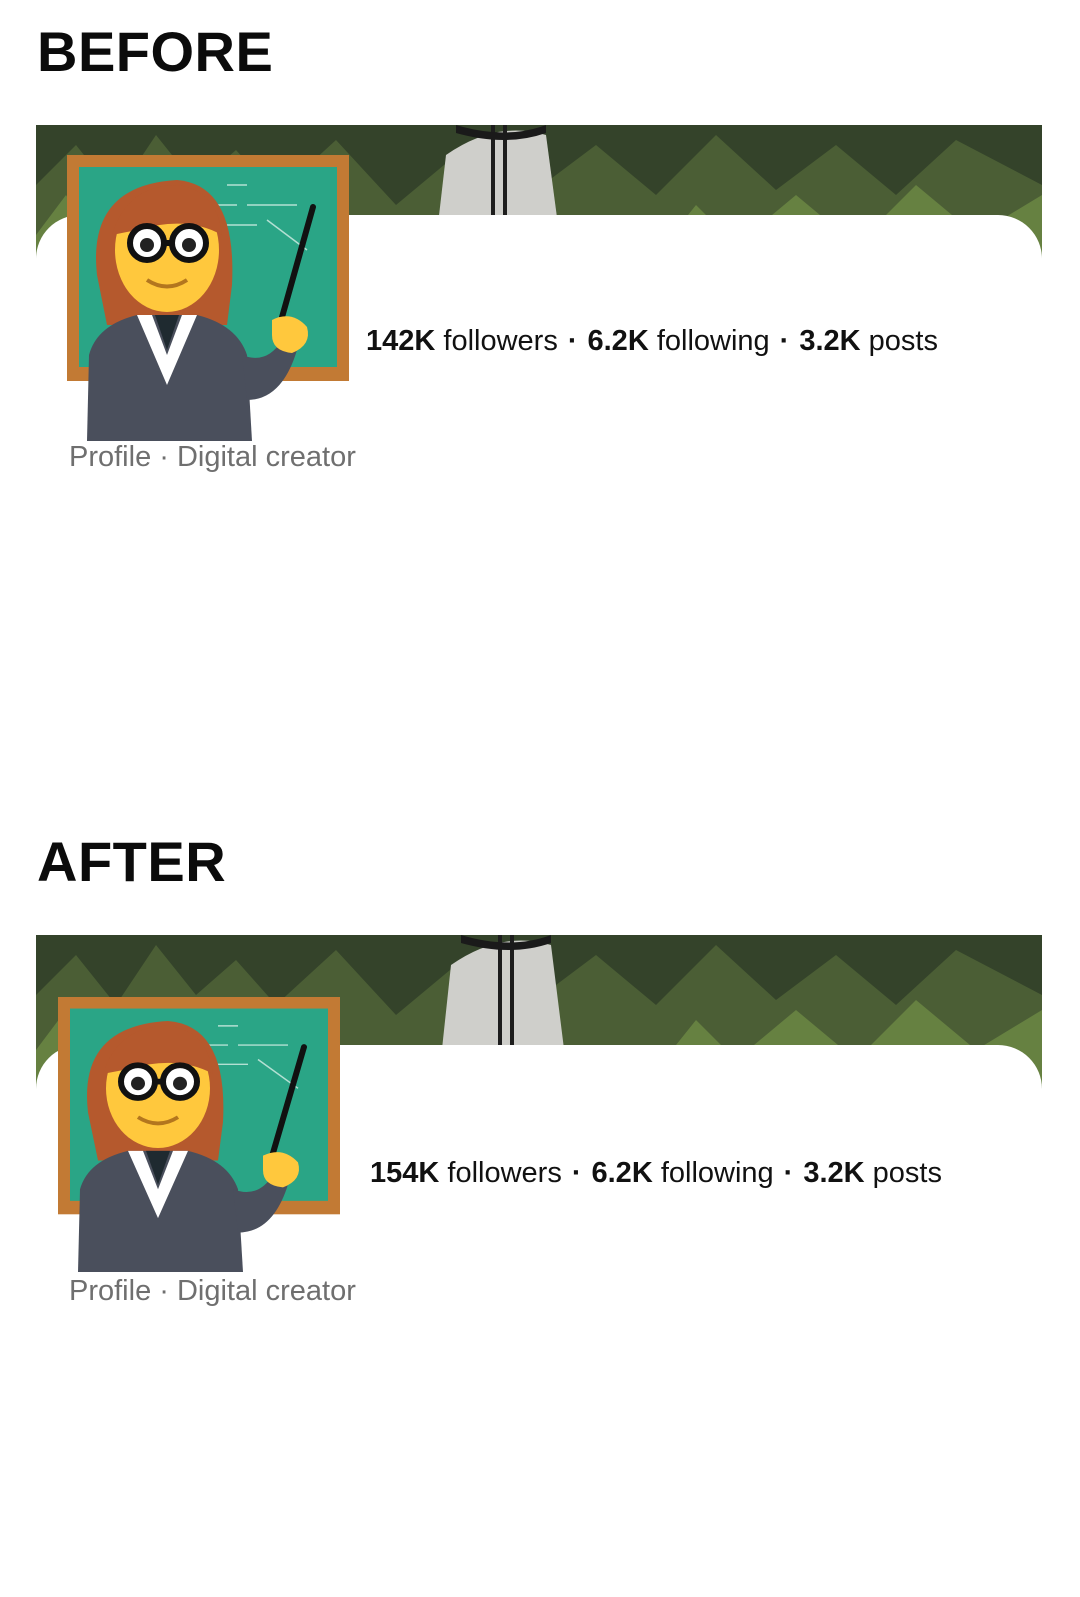 This screenshot has width=1080, height=1597. What do you see at coordinates (656, 1173) in the screenshot?
I see `profile-stats: 154K followers · 6.2K following · 3.2K posts` at bounding box center [656, 1173].